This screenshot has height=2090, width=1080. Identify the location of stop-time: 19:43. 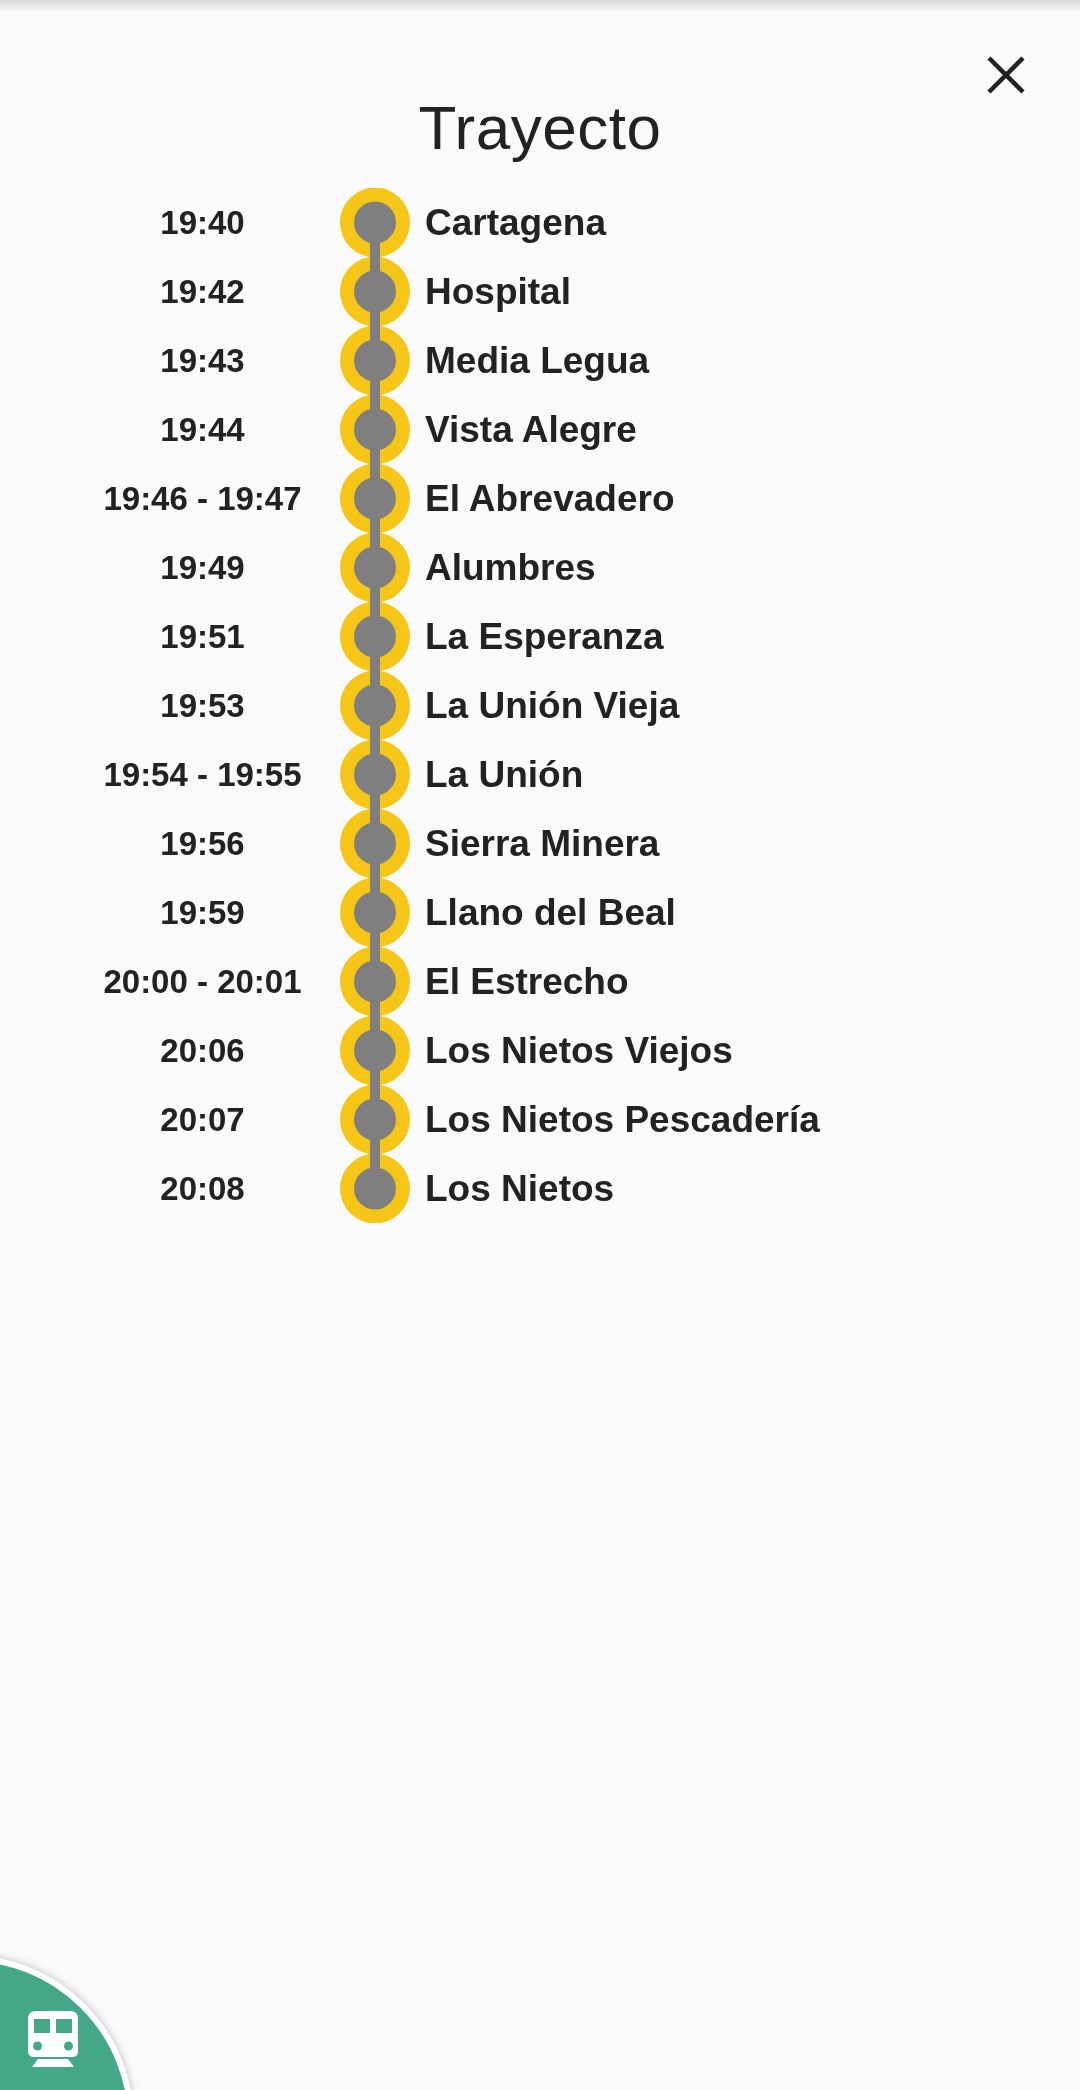
(202, 360).